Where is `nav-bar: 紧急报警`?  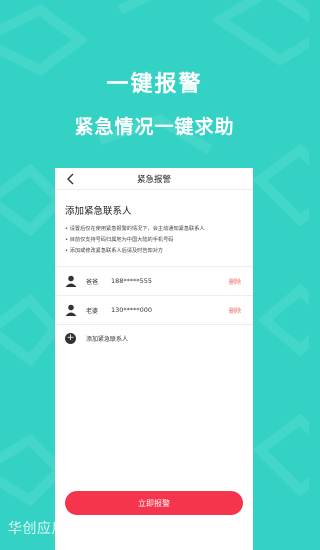 nav-bar: 紧急报警 is located at coordinates (154, 179).